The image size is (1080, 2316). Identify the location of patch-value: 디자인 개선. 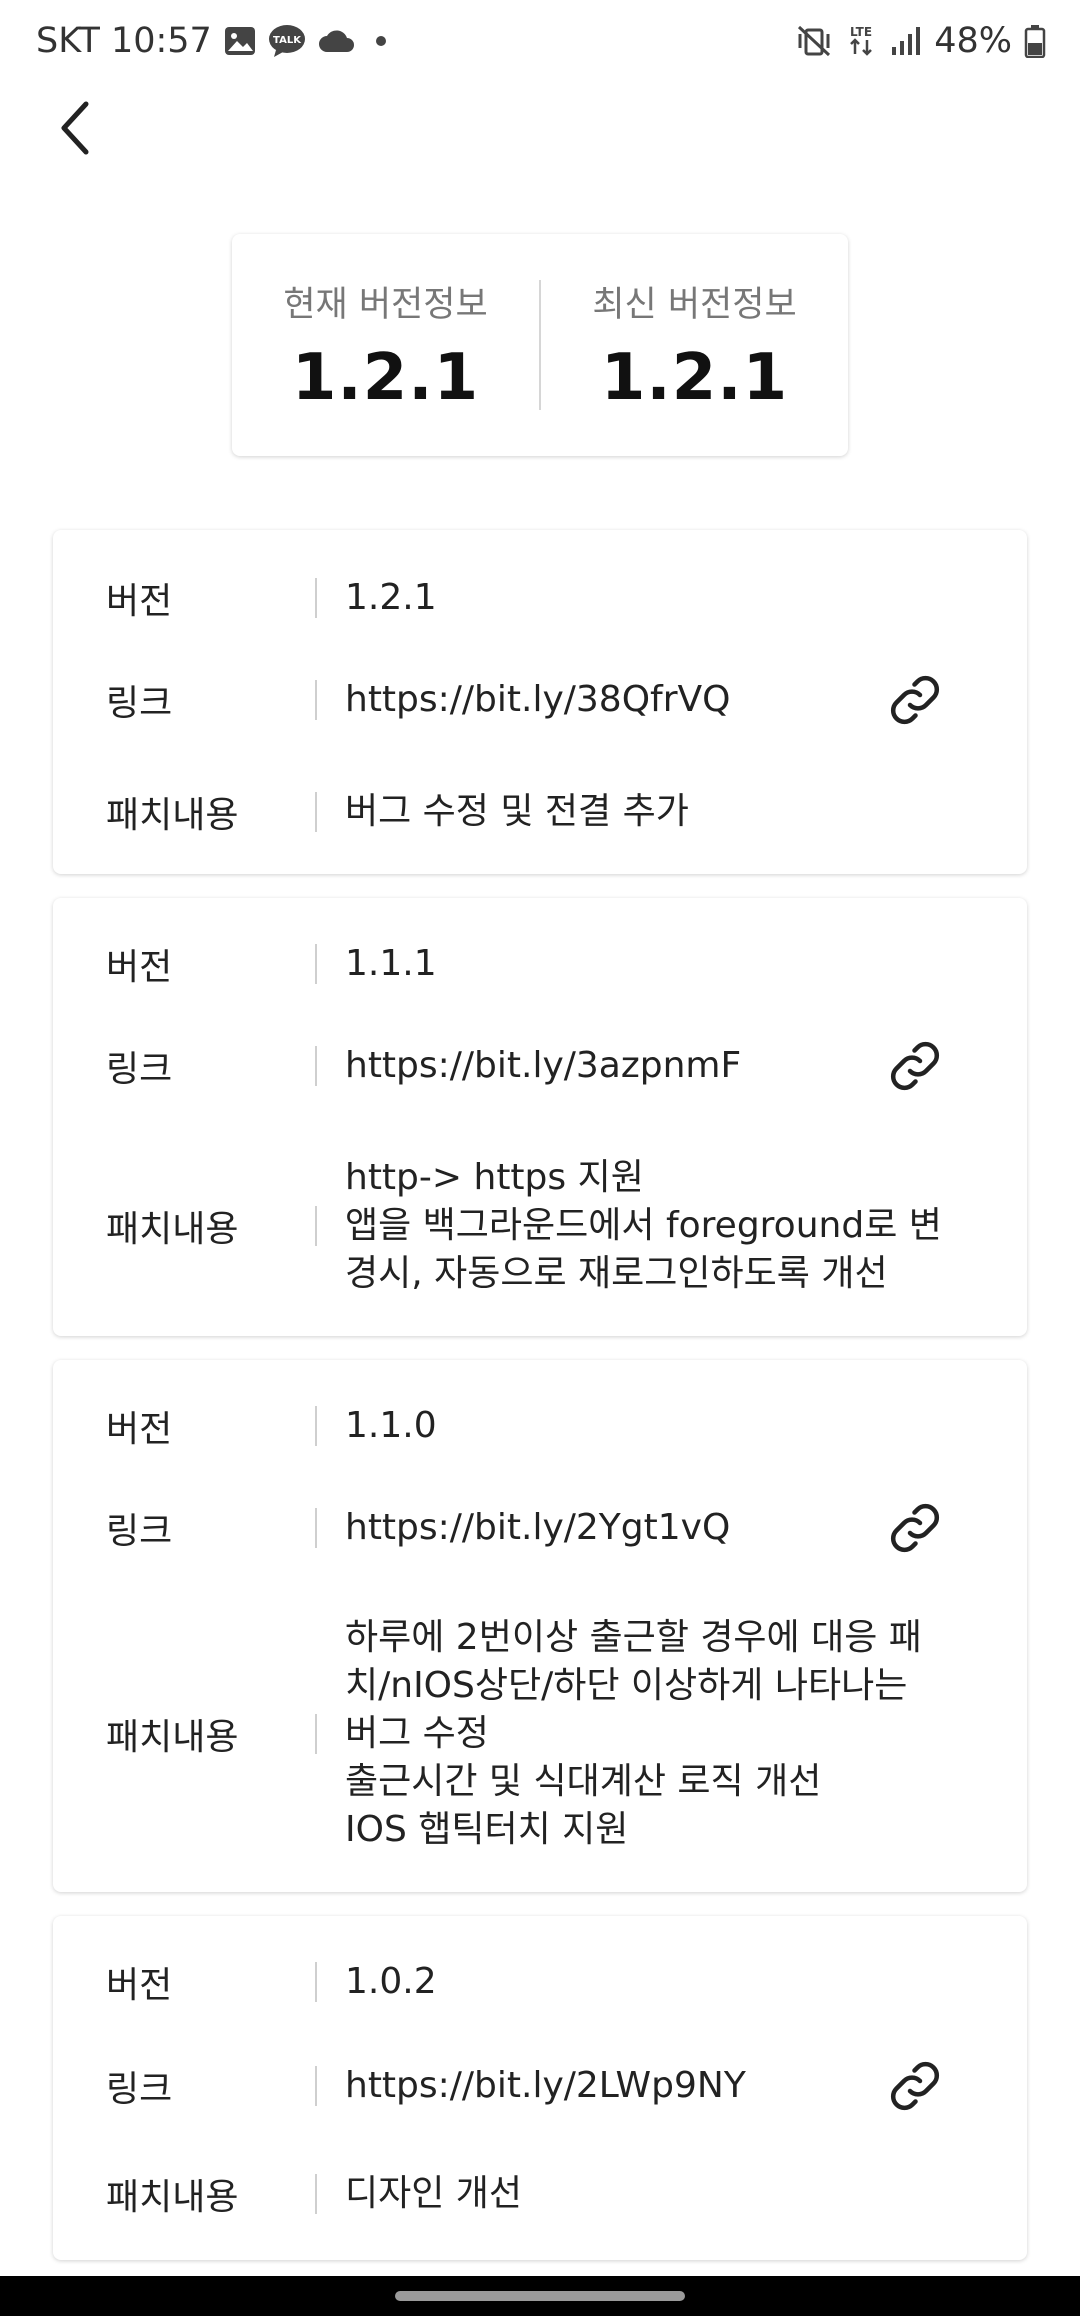
(433, 2194).